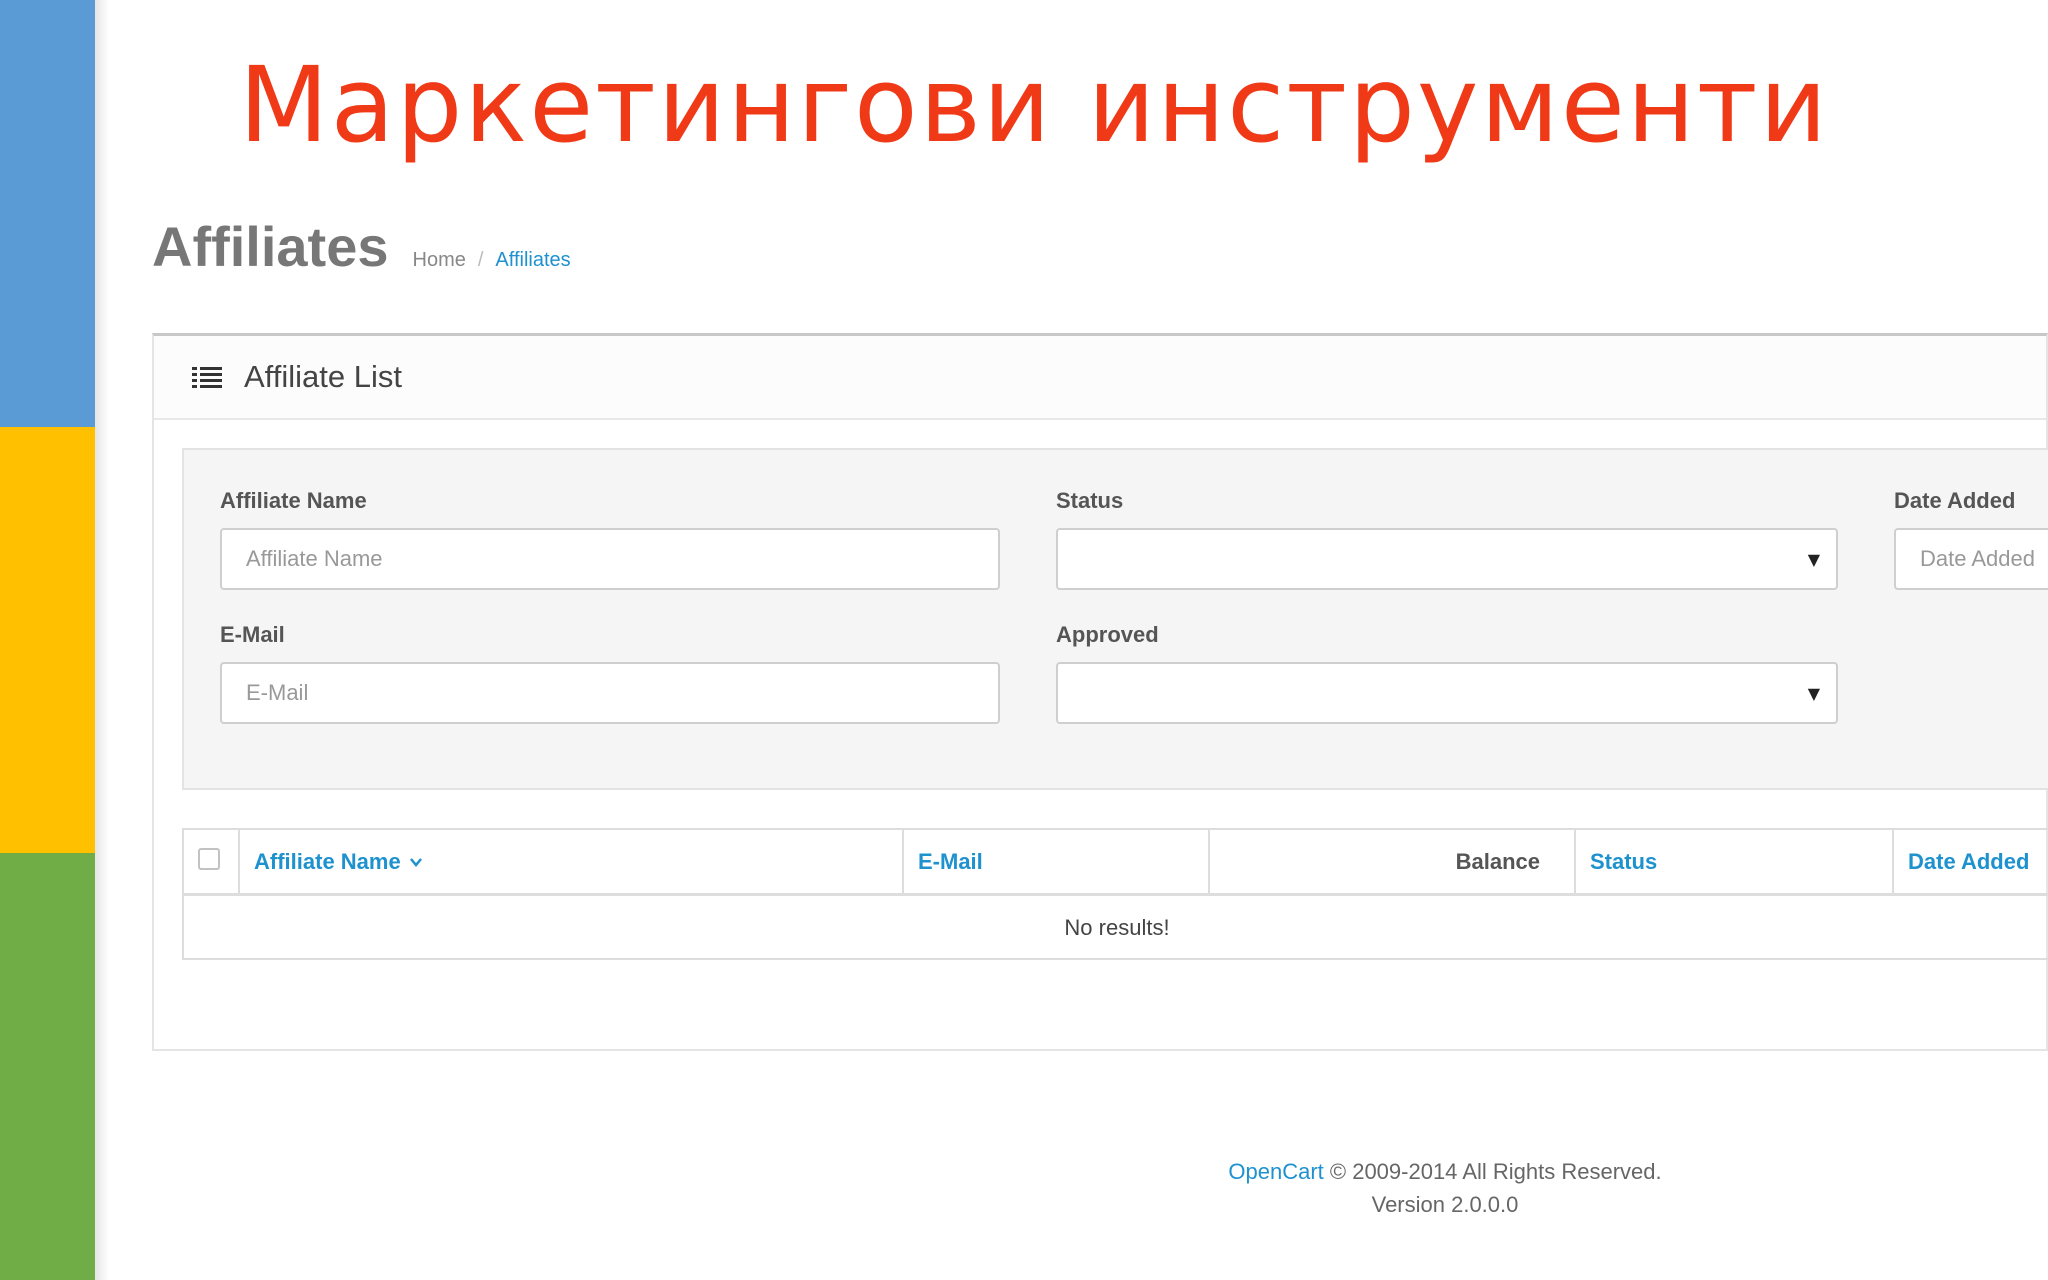 This screenshot has width=2048, height=1280. Describe the element at coordinates (1275, 1171) in the screenshot. I see `opencart-link: OpenCart` at that location.